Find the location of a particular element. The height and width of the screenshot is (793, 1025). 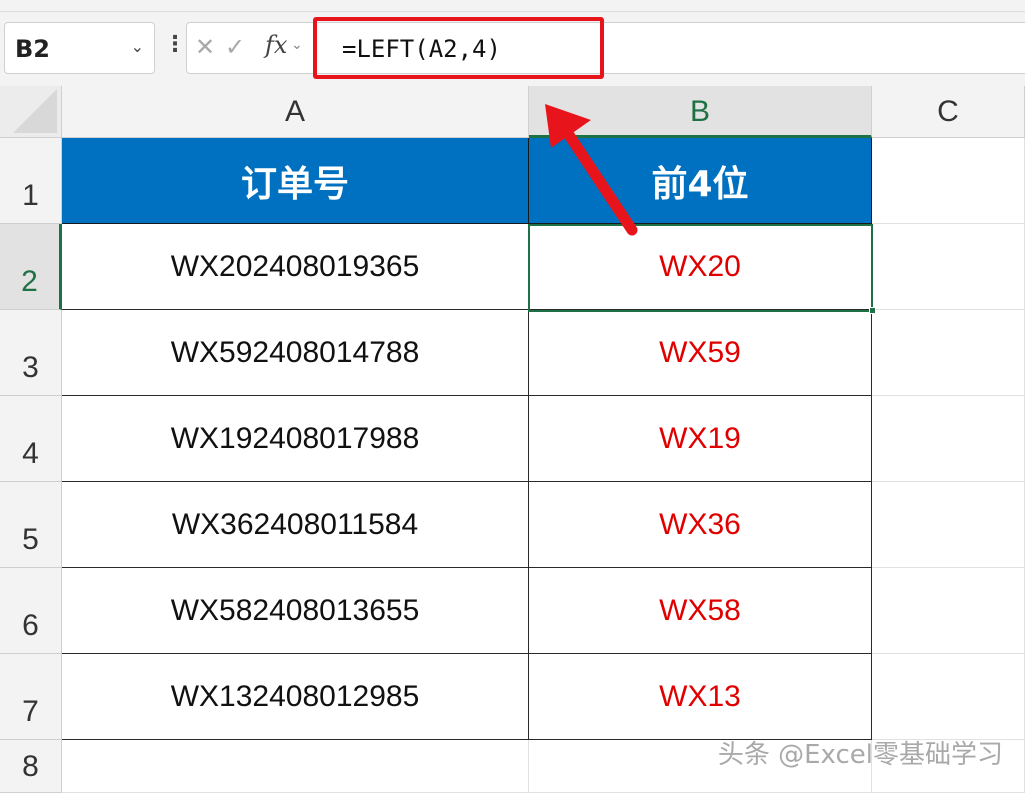

cell-c2 is located at coordinates (948, 267).